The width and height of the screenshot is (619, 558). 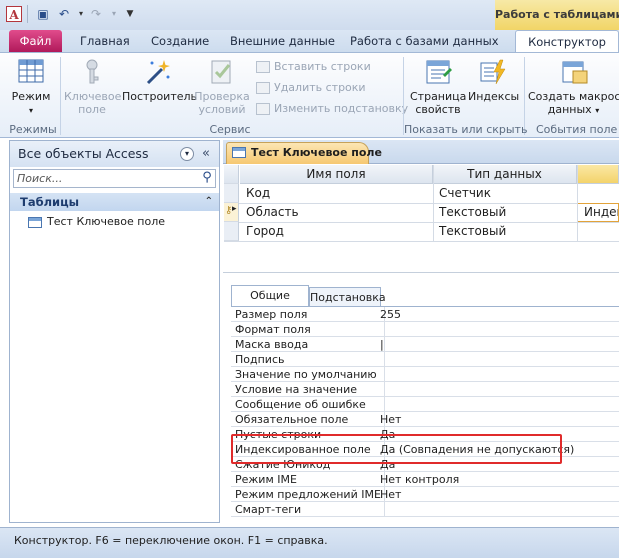 What do you see at coordinates (438, 96) in the screenshot?
I see `property-sheet-label-1: Страница` at bounding box center [438, 96].